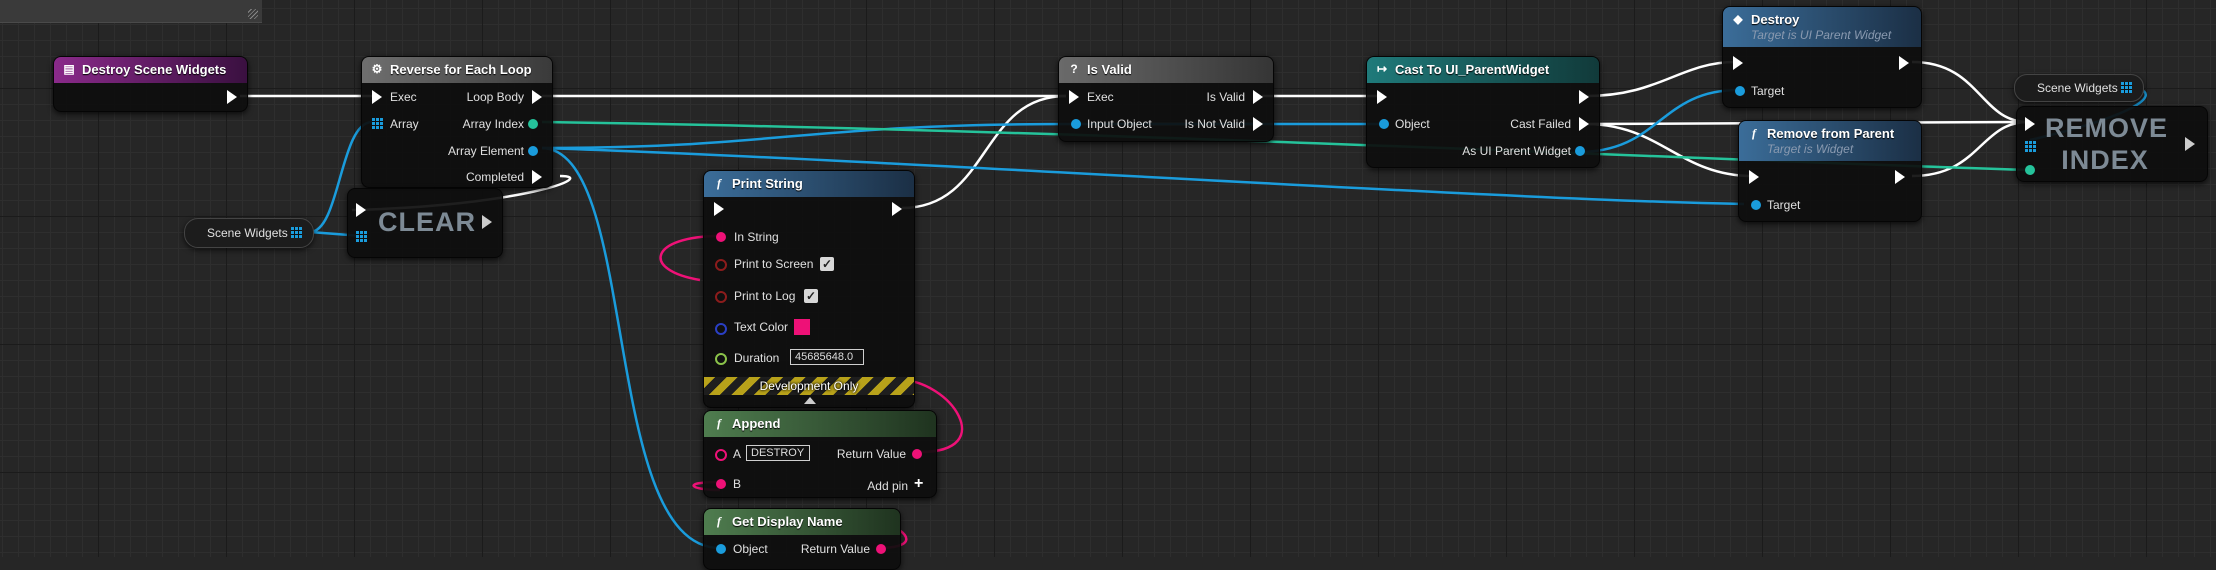  I want to click on get-display-name-node: f Get Display Name Object Return Value, so click(802, 539).